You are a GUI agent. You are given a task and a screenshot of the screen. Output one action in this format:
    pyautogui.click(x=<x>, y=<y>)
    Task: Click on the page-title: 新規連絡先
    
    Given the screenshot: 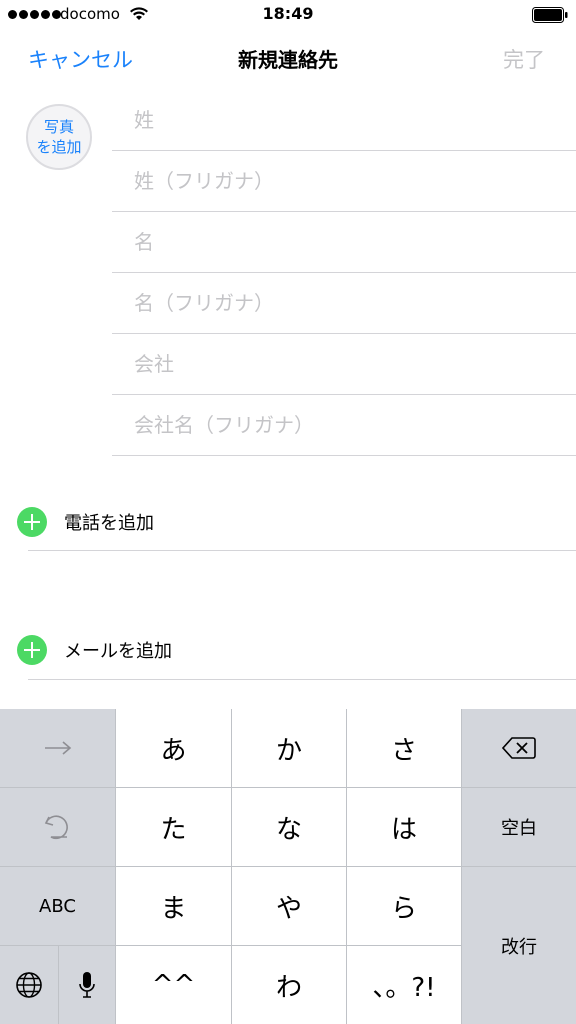 What is the action you would take?
    pyautogui.click(x=288, y=60)
    